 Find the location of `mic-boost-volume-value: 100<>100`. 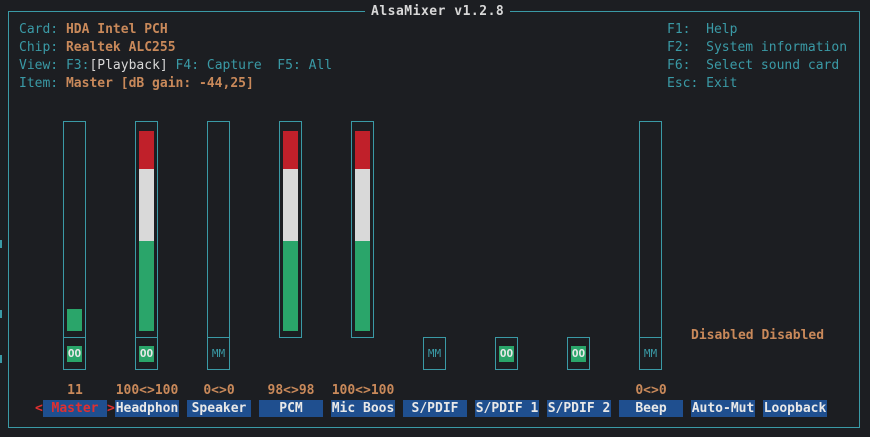

mic-boost-volume-value: 100<>100 is located at coordinates (363, 390).